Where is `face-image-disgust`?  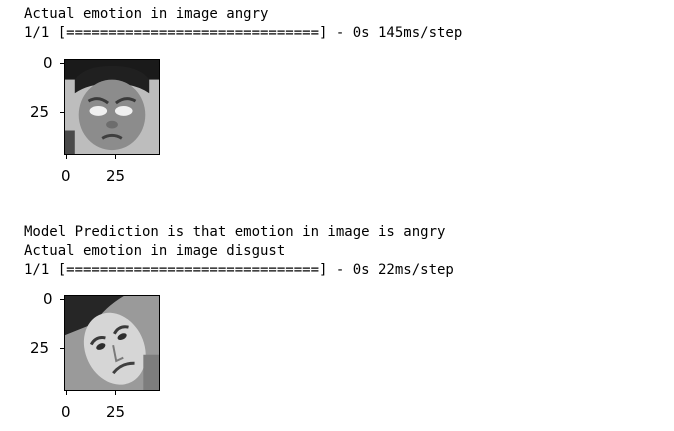 face-image-disgust is located at coordinates (112, 343).